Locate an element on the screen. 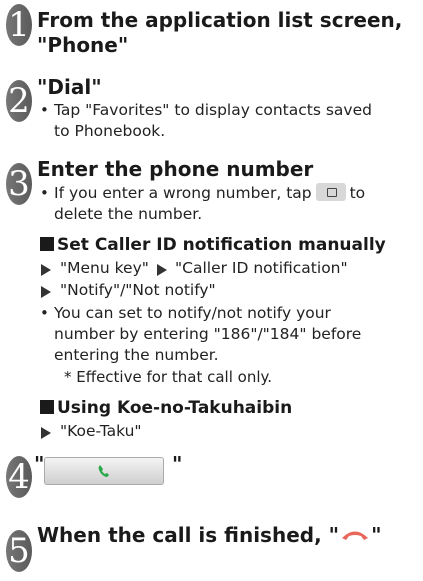 Image resolution: width=423 pixels, height=581 pixels. step-5-title-text: When the call is finished, " is located at coordinates (188, 535).